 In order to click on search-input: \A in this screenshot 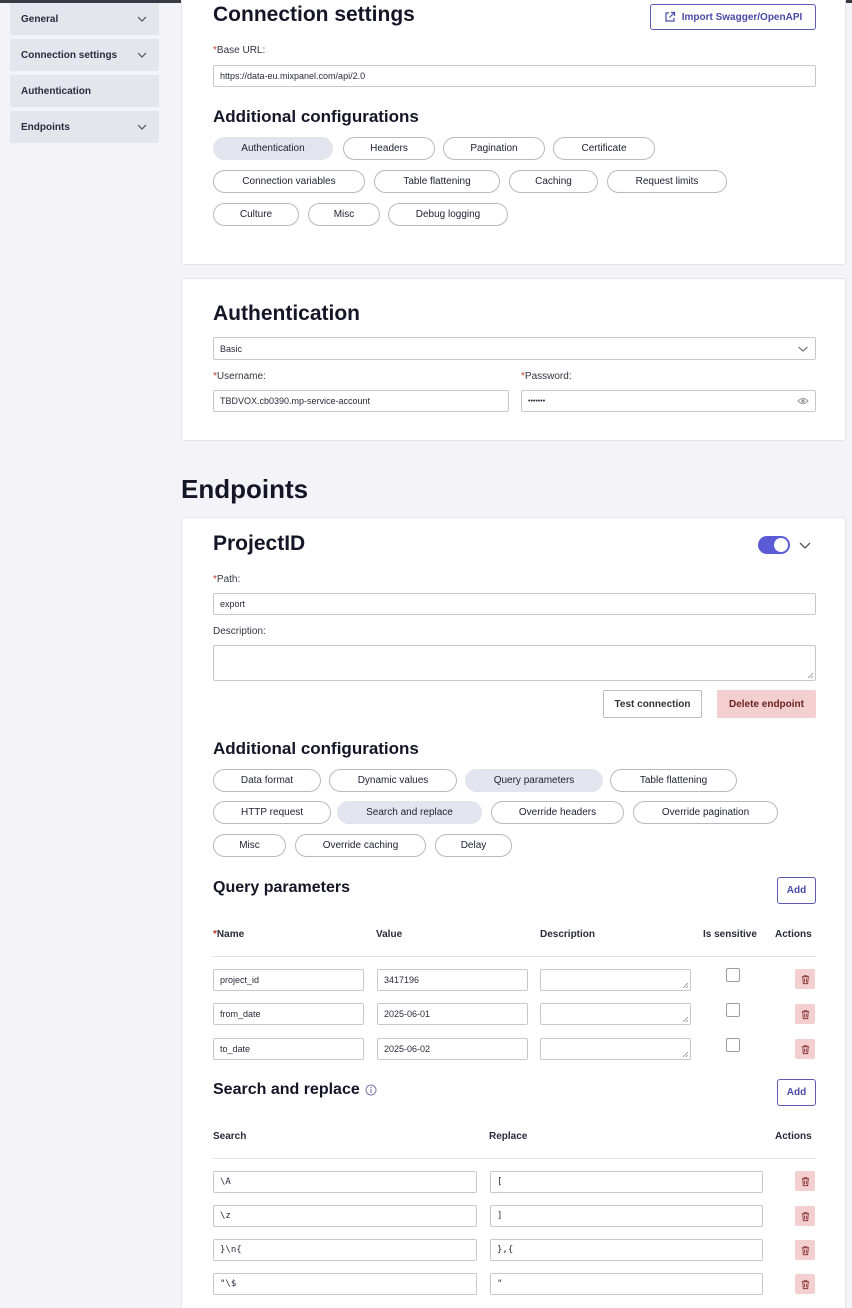, I will do `click(345, 1182)`.